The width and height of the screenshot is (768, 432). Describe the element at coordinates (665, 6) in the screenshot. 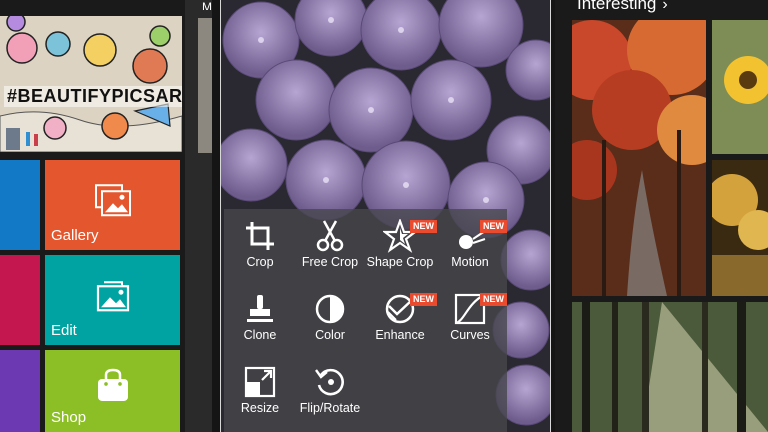

I see `chevron-right-icon: ›` at that location.